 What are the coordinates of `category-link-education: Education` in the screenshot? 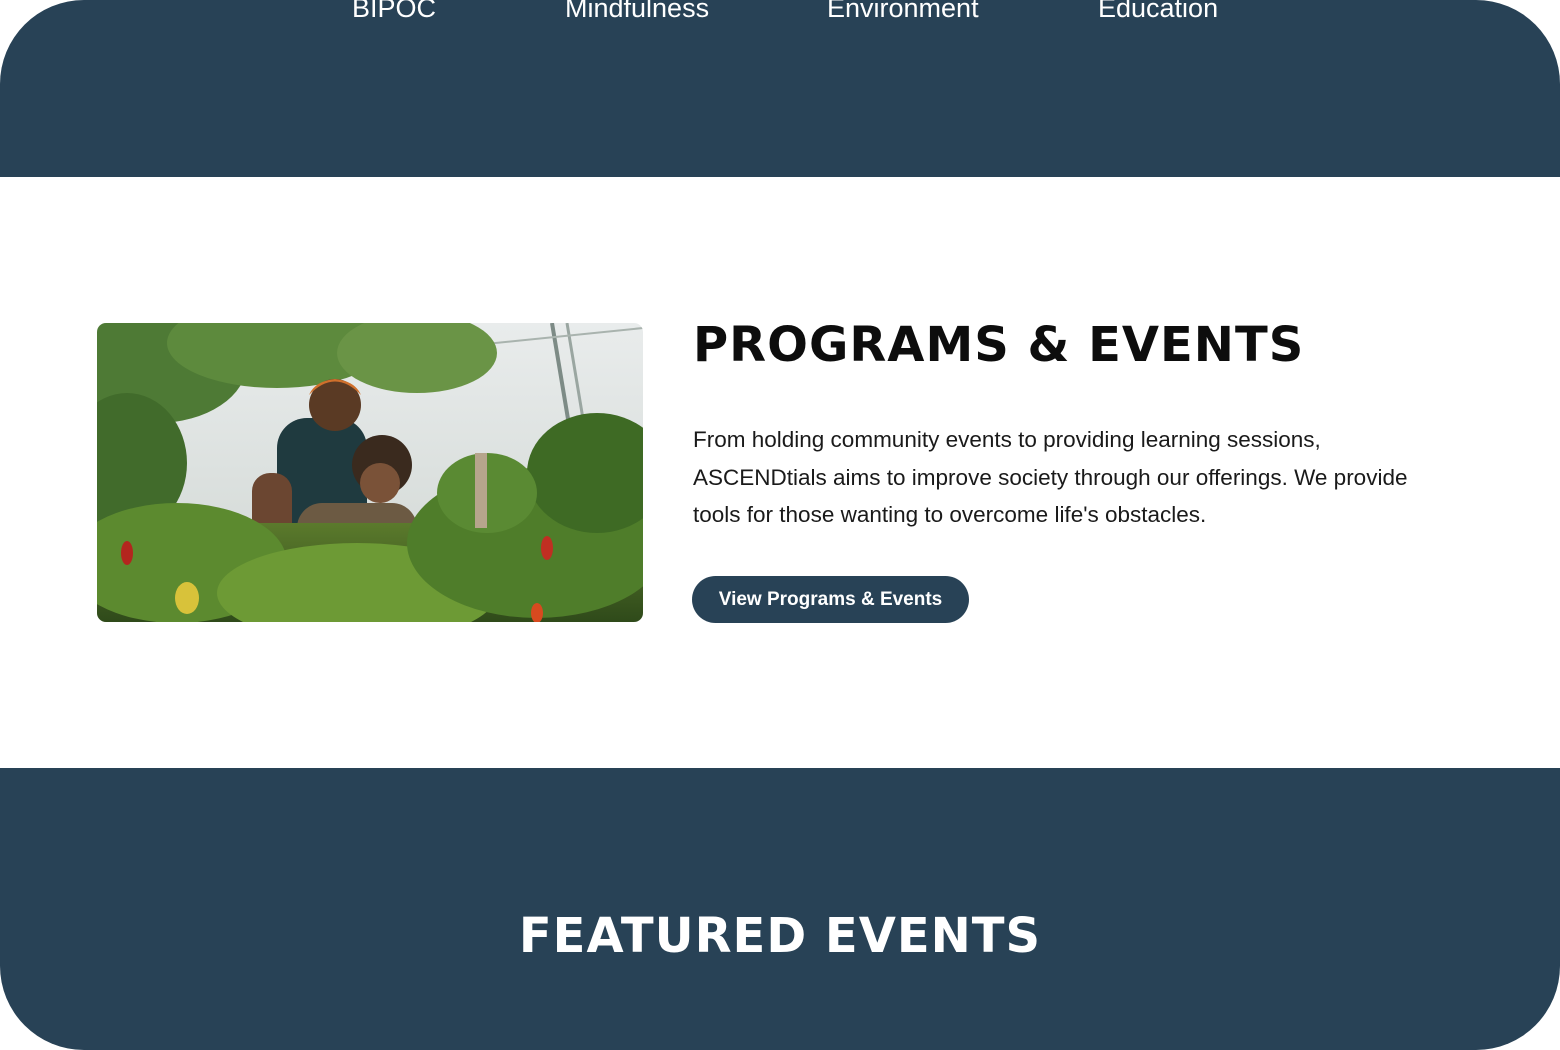 It's located at (1158, 14).